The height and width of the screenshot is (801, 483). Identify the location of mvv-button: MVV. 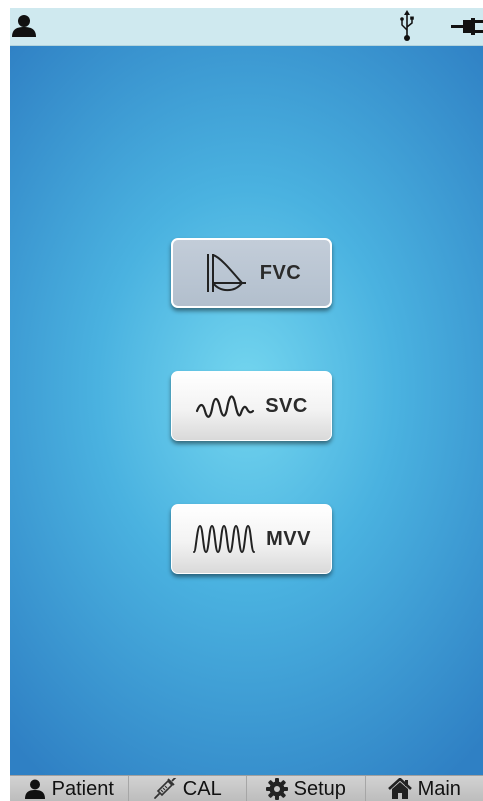
(251, 539).